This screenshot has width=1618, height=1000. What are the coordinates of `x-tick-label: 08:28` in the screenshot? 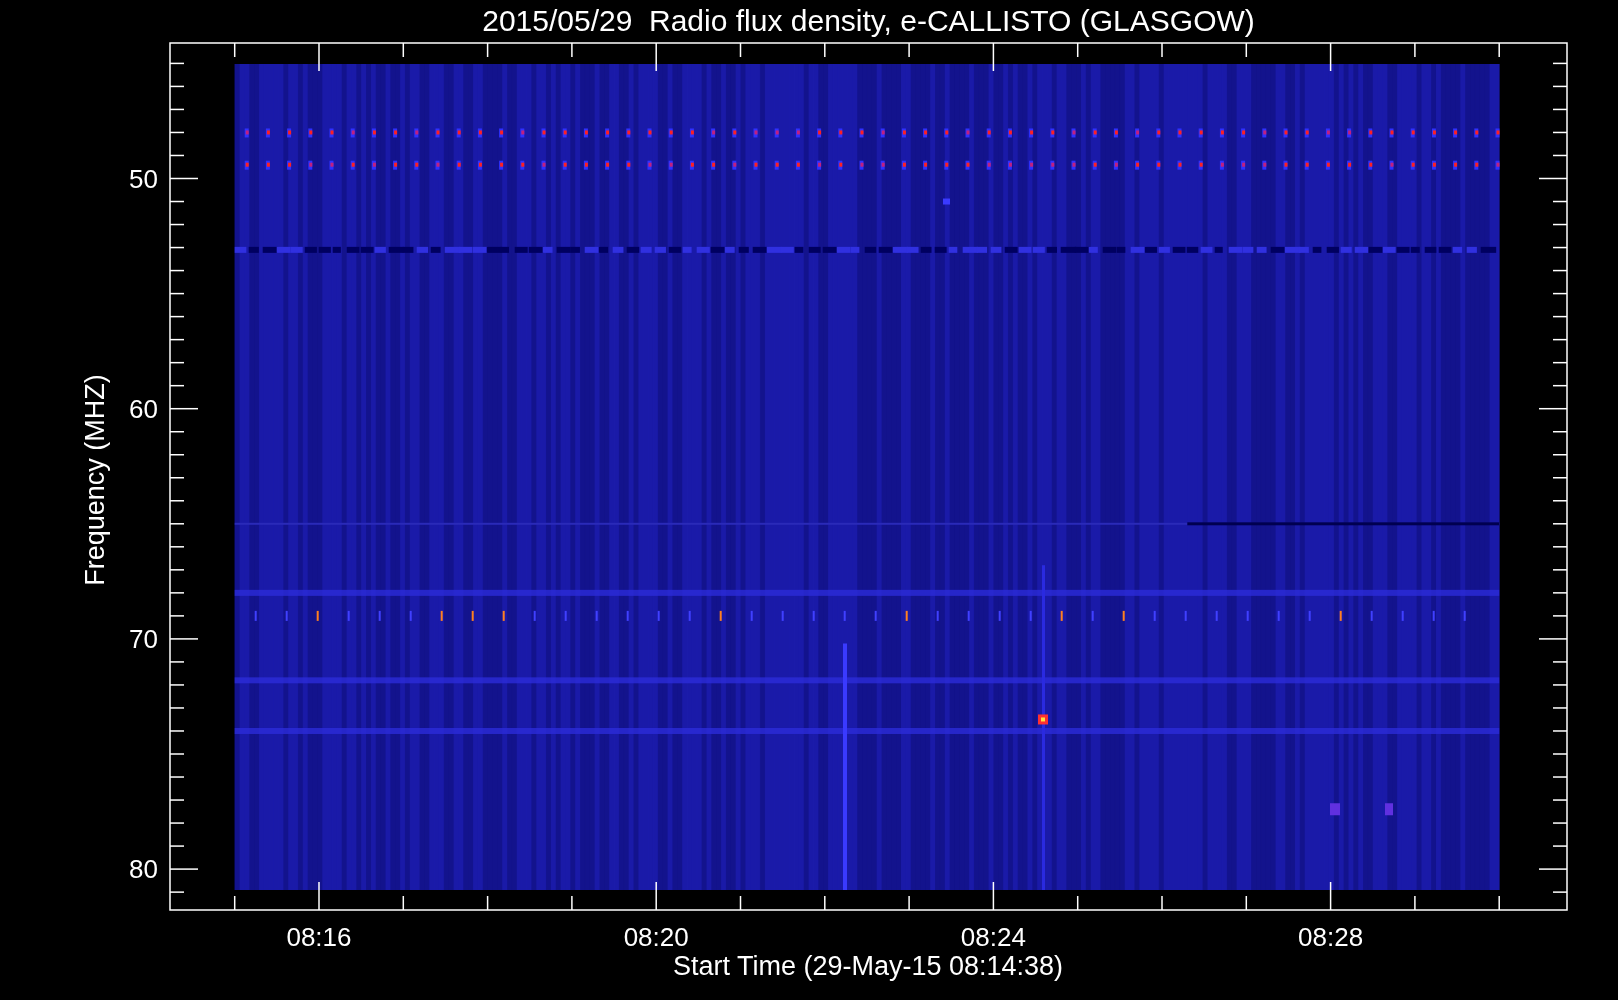 It's located at (1331, 937).